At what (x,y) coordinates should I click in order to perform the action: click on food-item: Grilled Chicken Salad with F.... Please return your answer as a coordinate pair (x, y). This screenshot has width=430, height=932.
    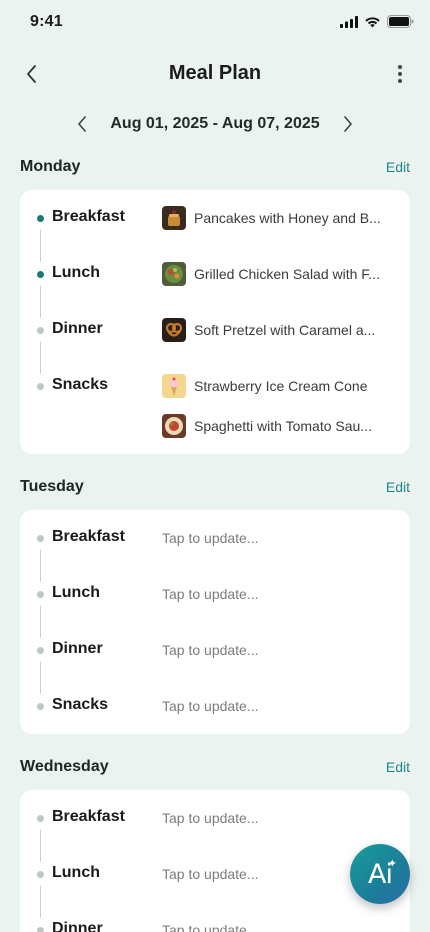
    Looking at the image, I should click on (280, 274).